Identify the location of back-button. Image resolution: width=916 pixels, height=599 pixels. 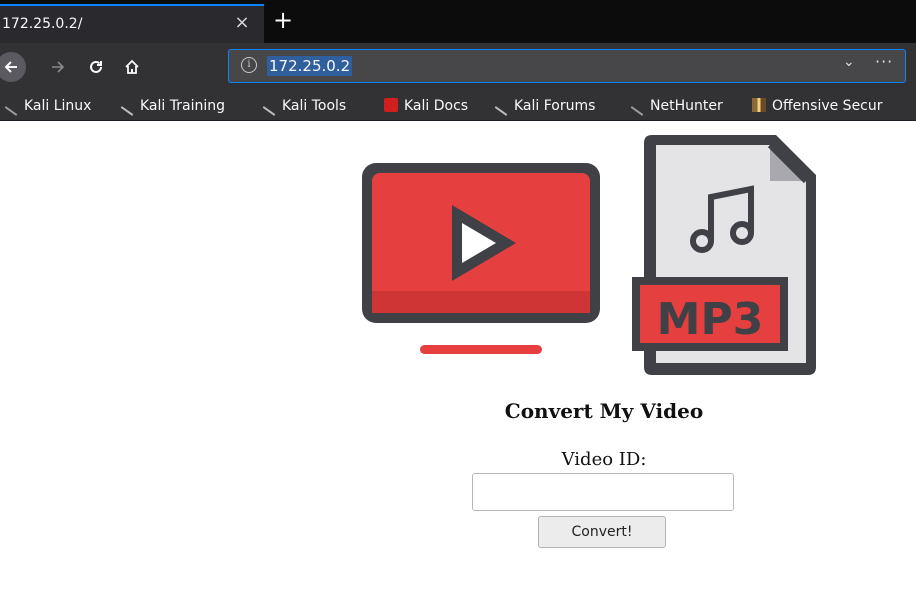
(13, 67).